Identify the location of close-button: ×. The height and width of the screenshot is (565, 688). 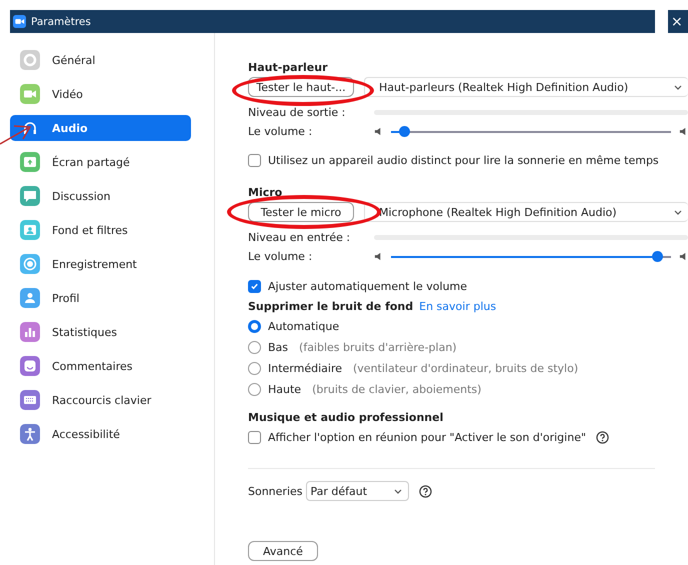
(678, 21).